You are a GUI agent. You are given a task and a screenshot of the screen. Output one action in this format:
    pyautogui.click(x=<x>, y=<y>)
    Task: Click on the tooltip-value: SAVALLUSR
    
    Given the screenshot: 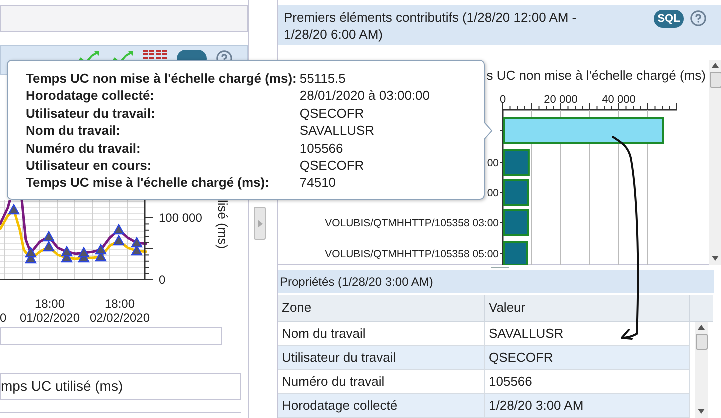 What is the action you would take?
    pyautogui.click(x=338, y=131)
    